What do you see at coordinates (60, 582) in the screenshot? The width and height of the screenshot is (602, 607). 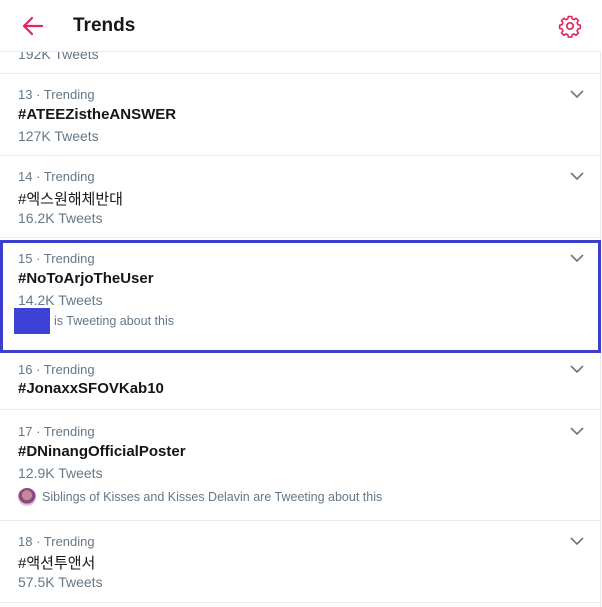 I see `trend-tweet-count: 57.5K Tweets` at bounding box center [60, 582].